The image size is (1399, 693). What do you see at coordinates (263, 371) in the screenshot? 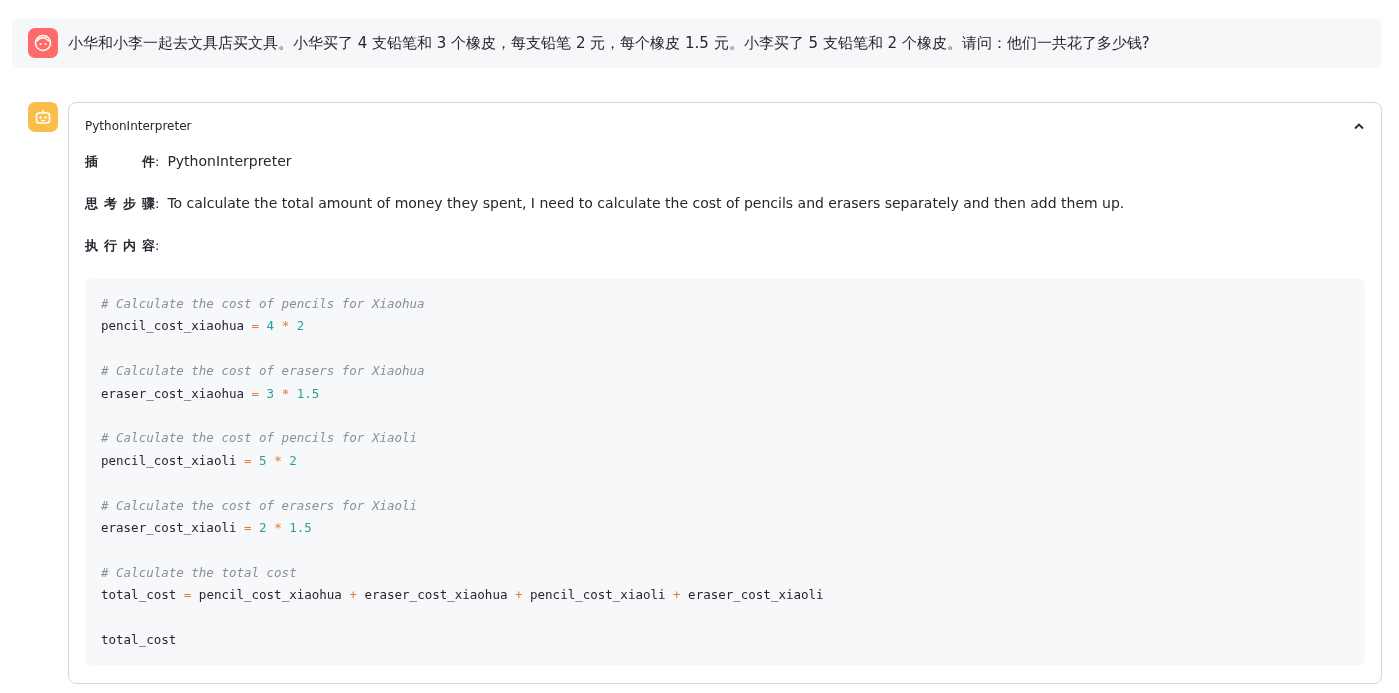
I see `code-comment: # Calculate the cost of erasers for Xiaohua` at bounding box center [263, 371].